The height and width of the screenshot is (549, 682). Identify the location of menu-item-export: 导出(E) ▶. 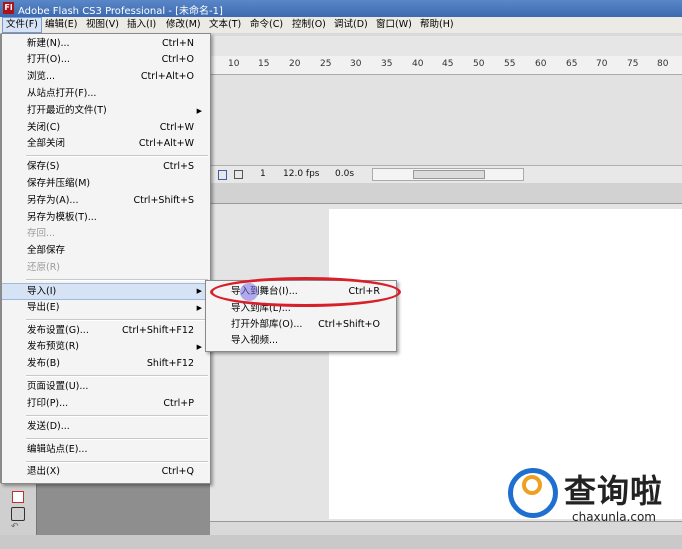
(106, 308).